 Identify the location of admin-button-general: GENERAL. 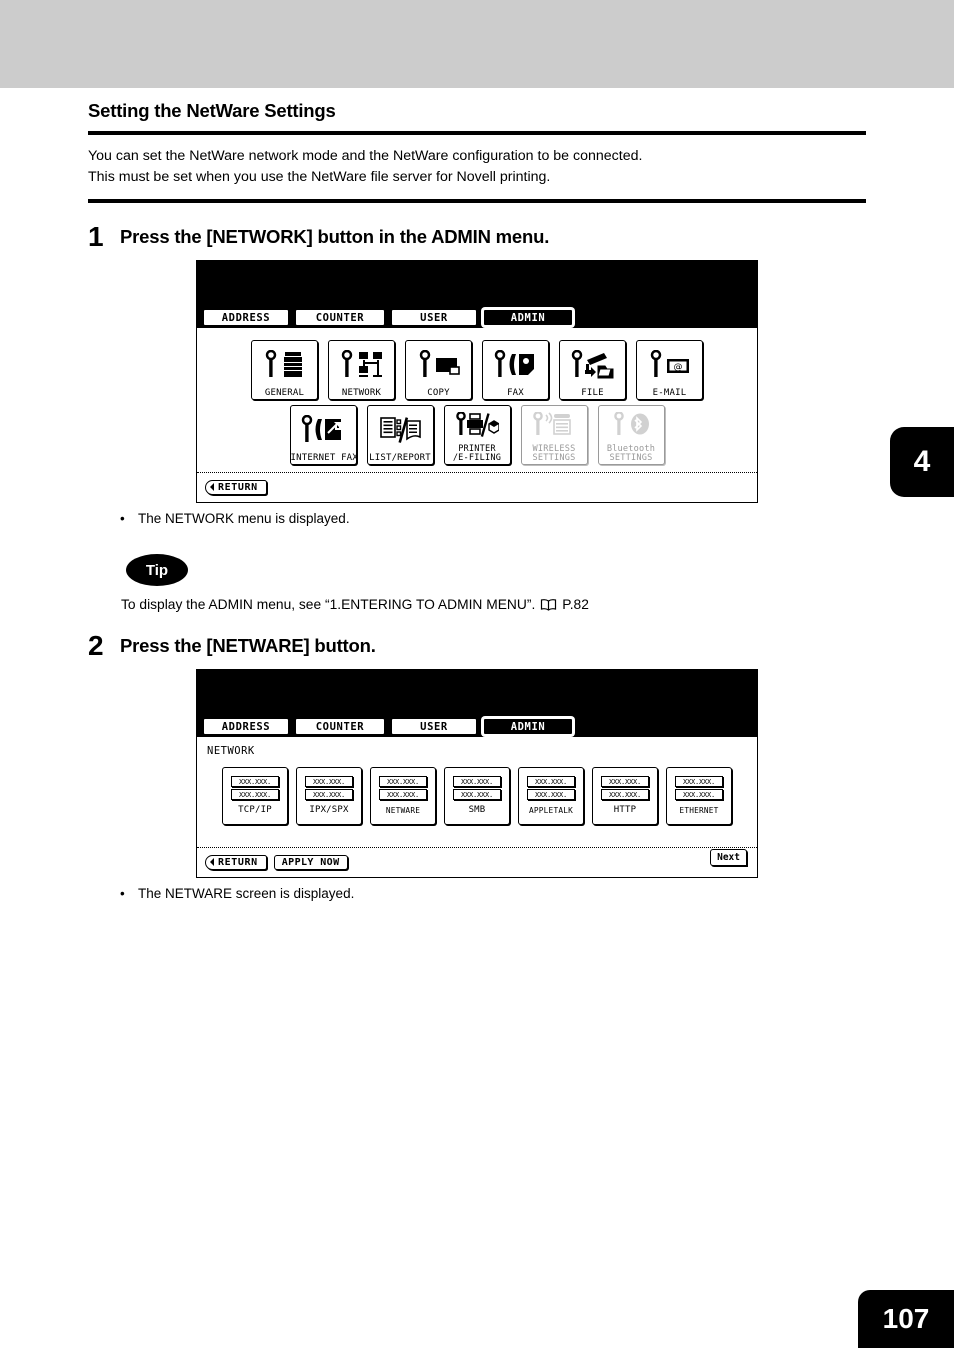
(284, 370).